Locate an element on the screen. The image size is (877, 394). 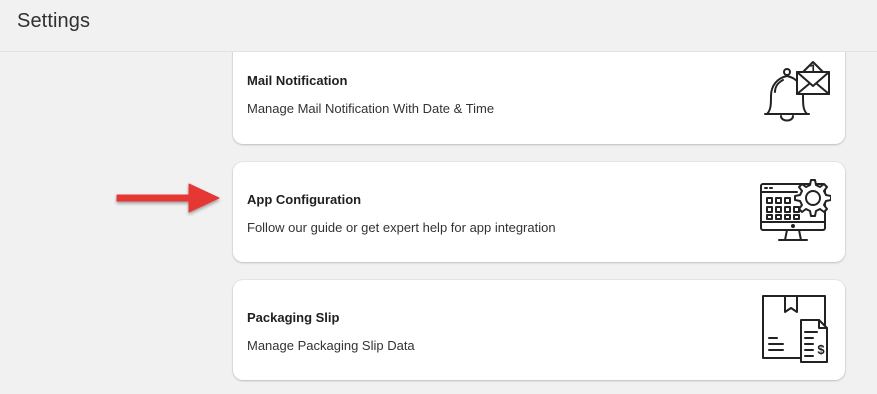
package-invoice-icon: $ is located at coordinates (795, 329).